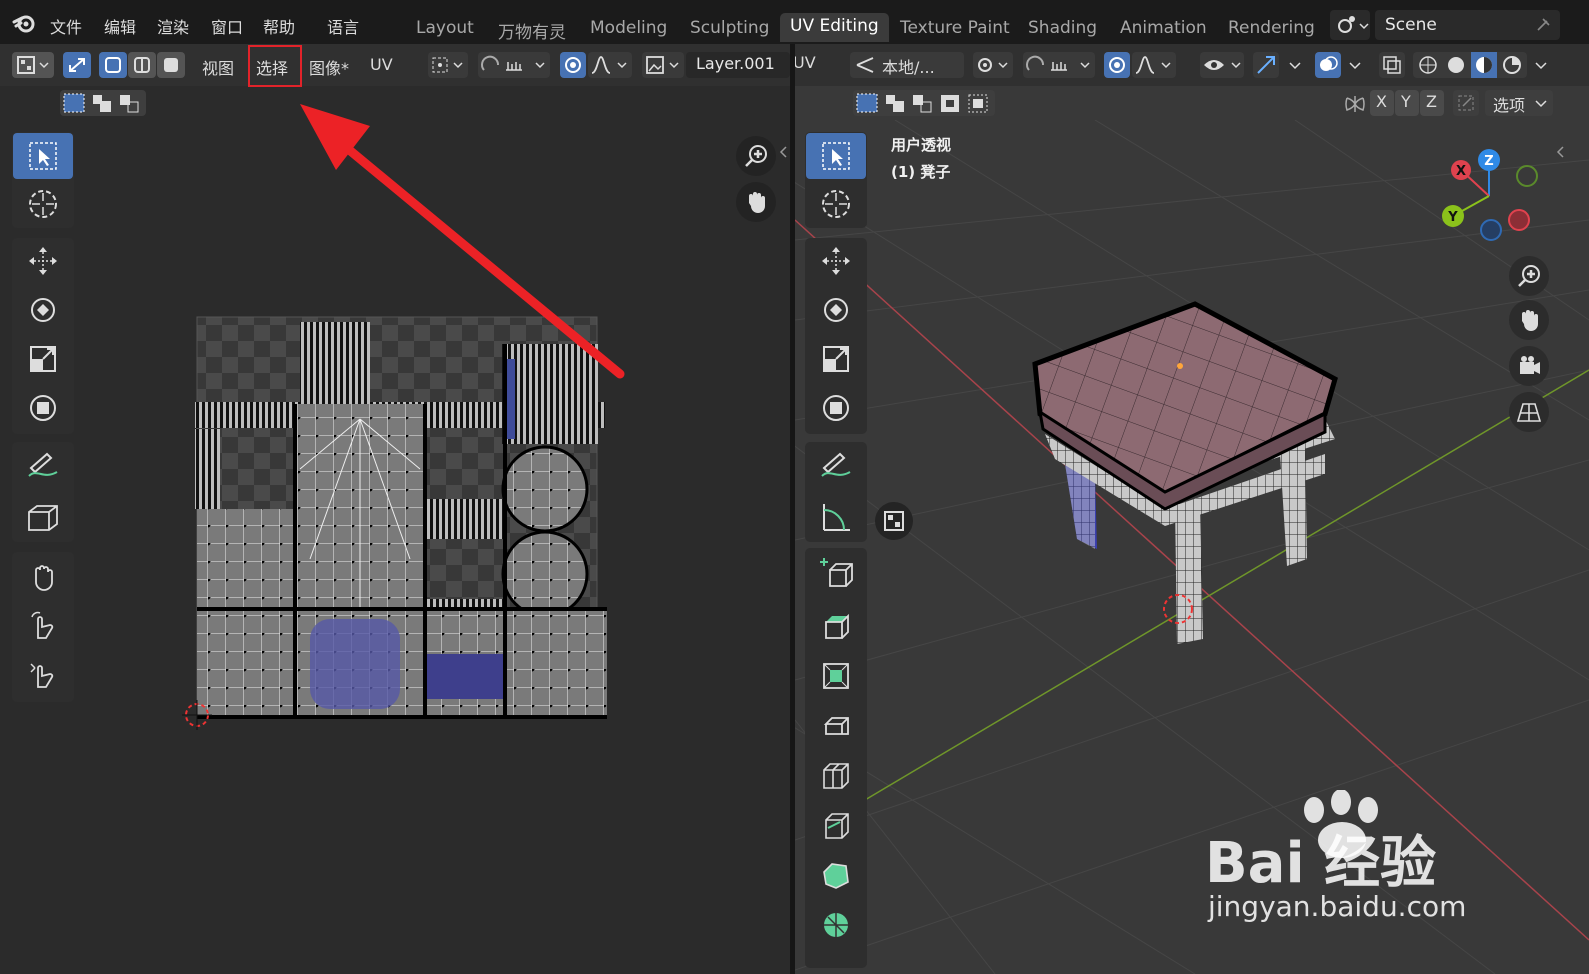 The height and width of the screenshot is (974, 1589). What do you see at coordinates (1062, 28) in the screenshot?
I see `tab-shading: Shading` at bounding box center [1062, 28].